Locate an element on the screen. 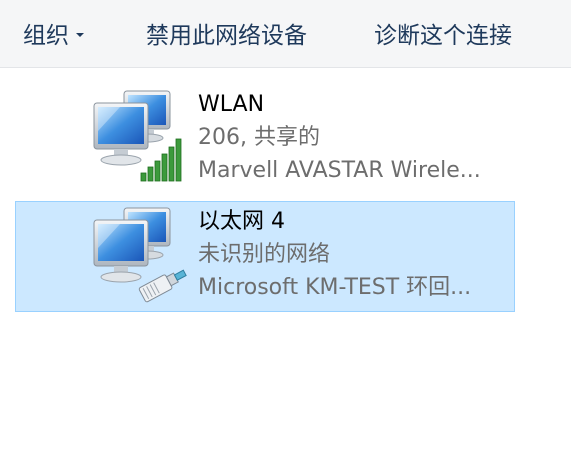 This screenshot has width=571, height=463. command-bar: 组织 禁用此网络设备 诊断这个连接 is located at coordinates (285, 34).